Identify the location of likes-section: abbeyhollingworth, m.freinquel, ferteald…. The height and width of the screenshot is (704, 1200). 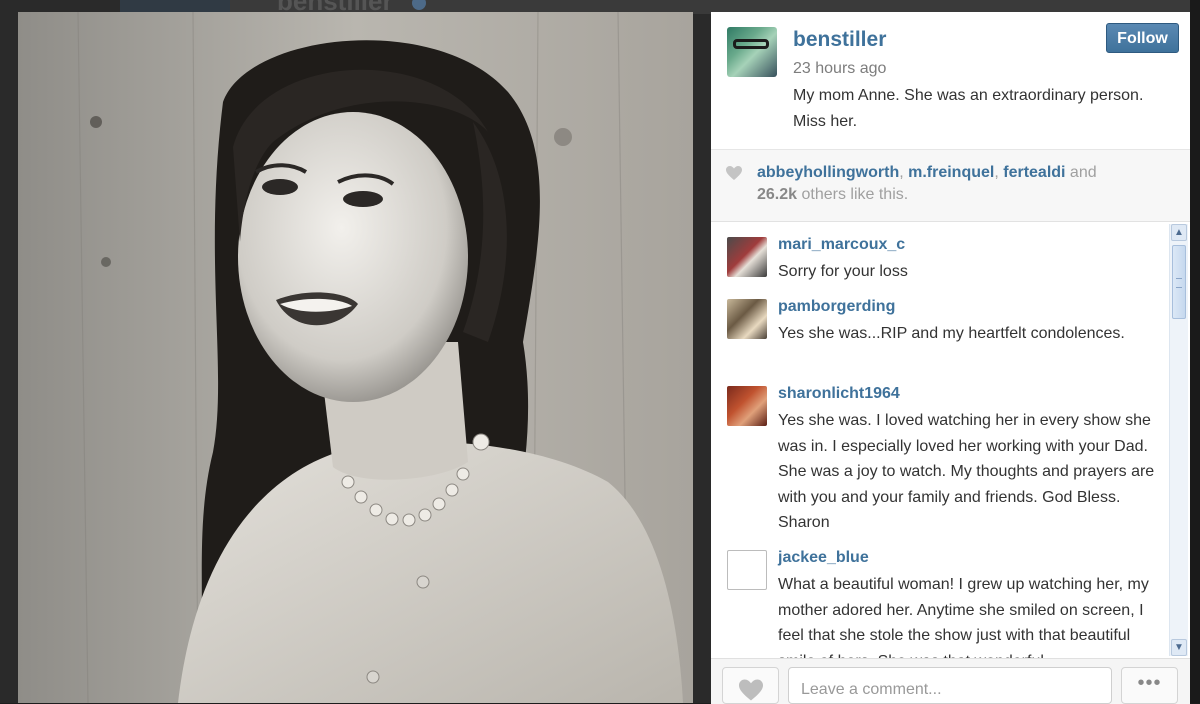
(950, 186).